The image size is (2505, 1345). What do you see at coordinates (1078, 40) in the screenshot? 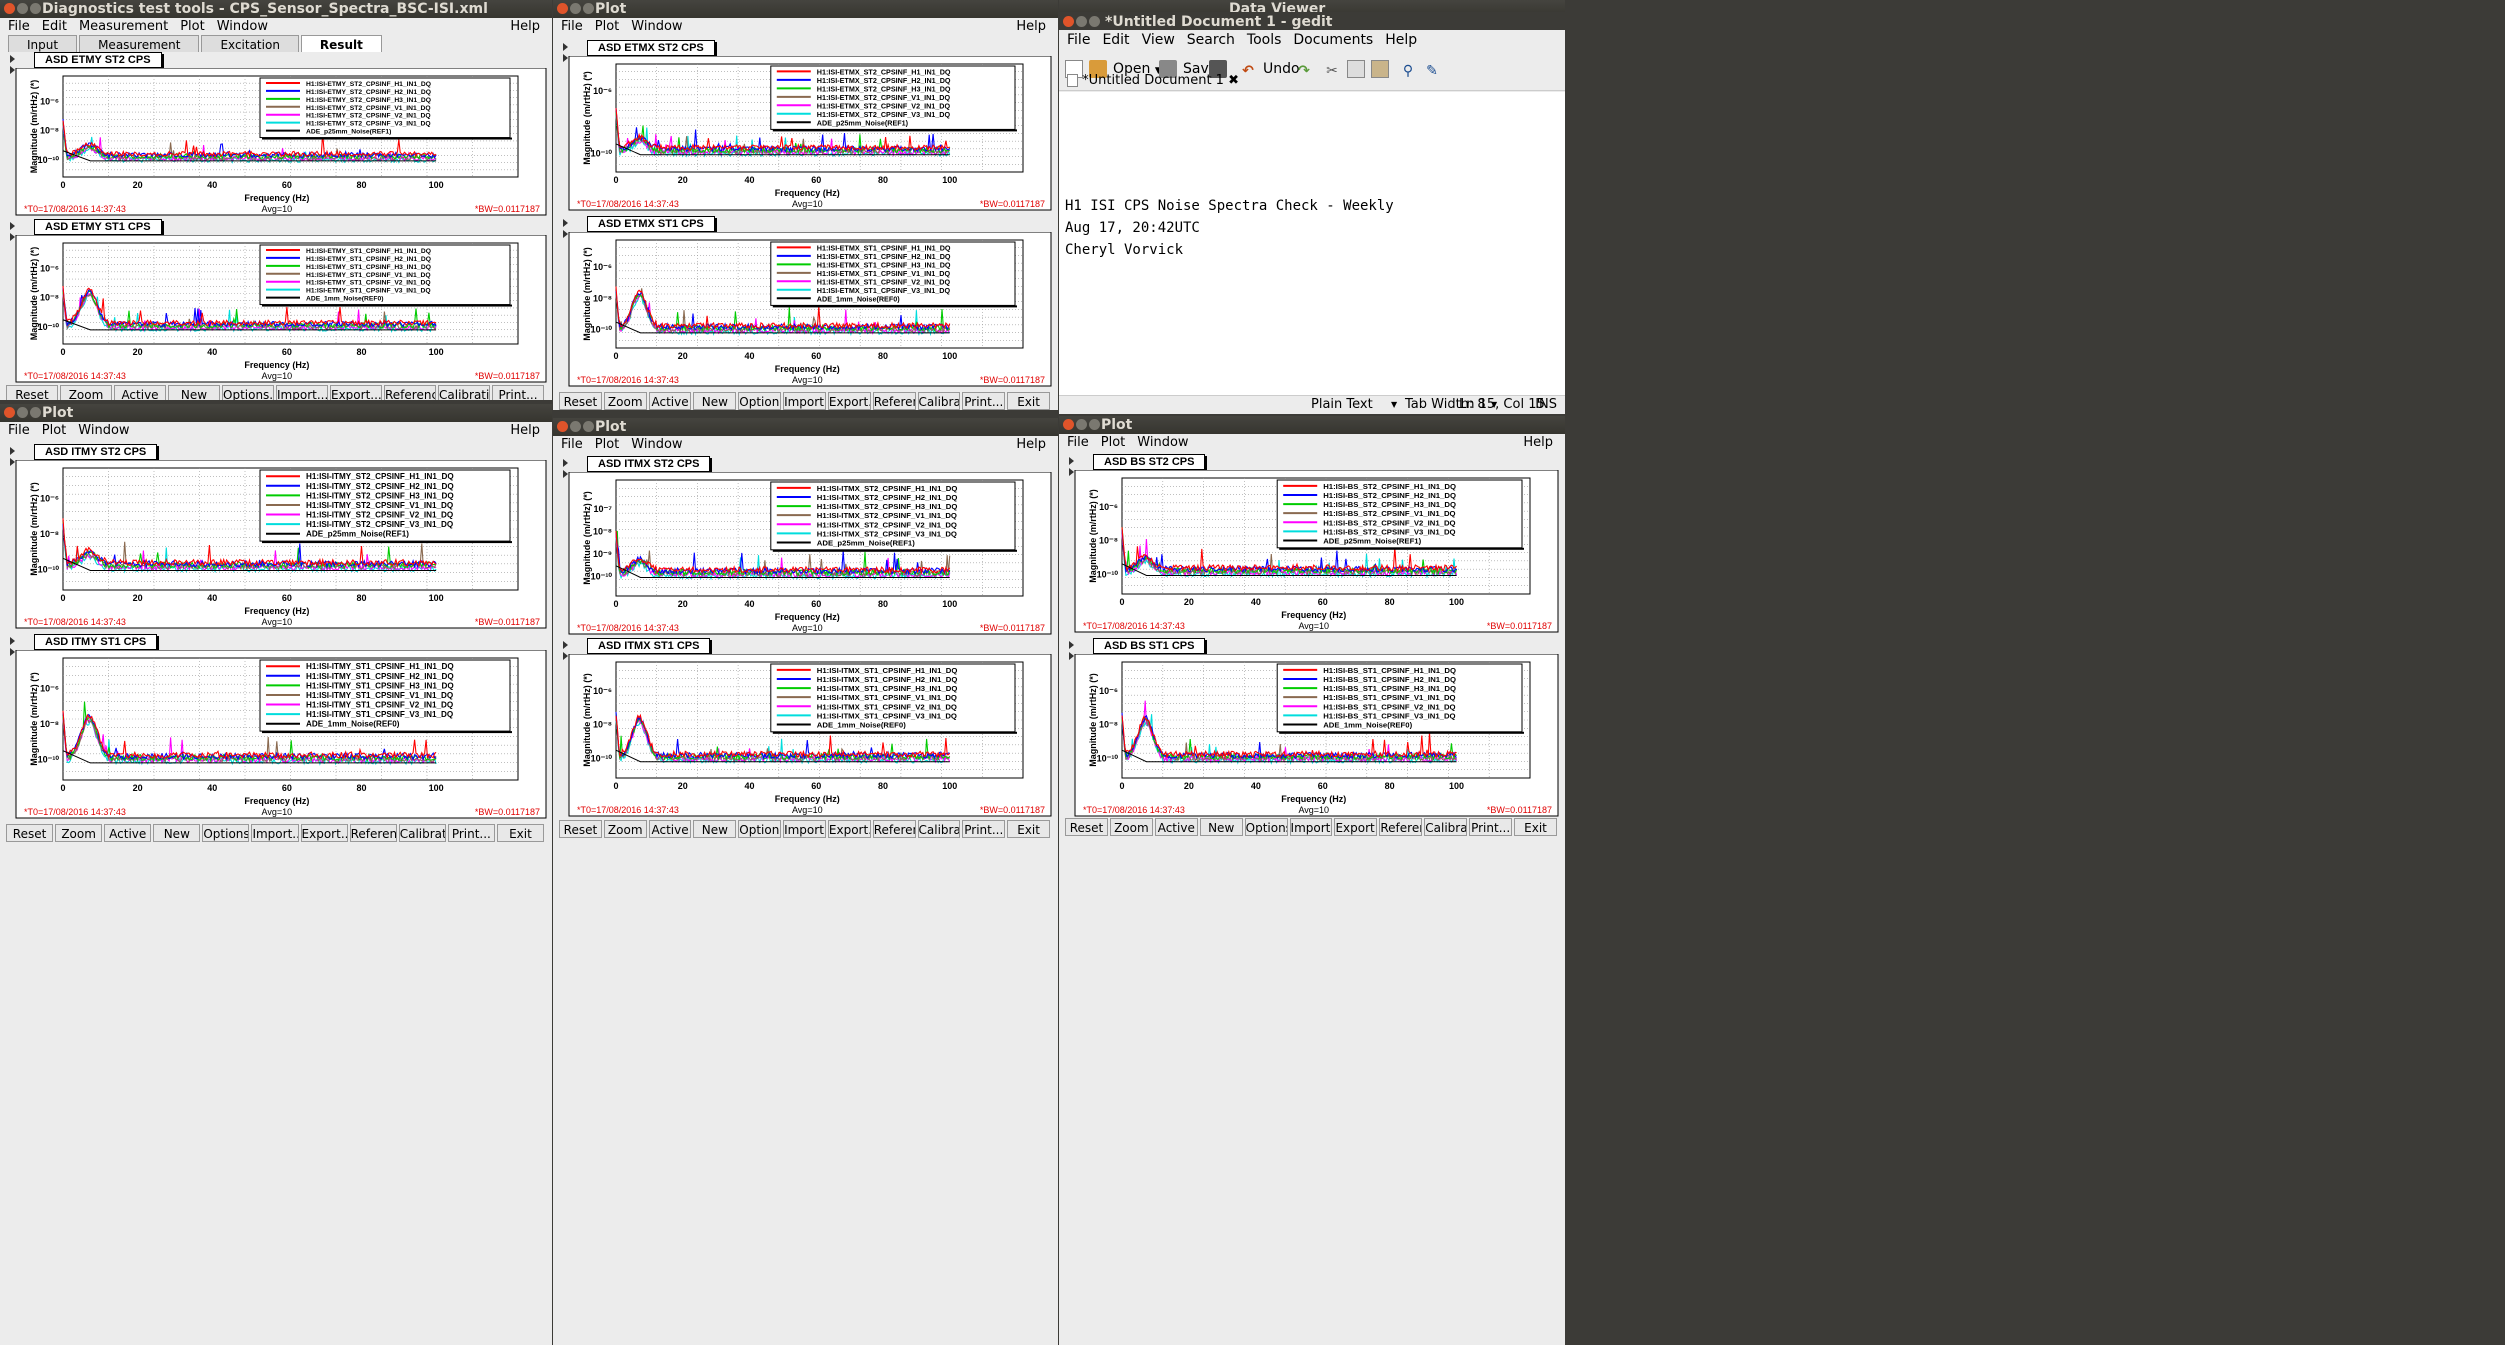
I see `gedit-menu-file: File` at bounding box center [1078, 40].